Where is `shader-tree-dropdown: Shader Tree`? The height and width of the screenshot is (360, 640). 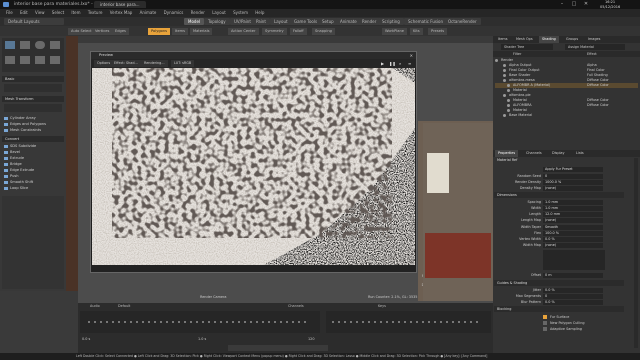
shader-tree-dropdown: Shader Tree is located at coordinates (527, 47).